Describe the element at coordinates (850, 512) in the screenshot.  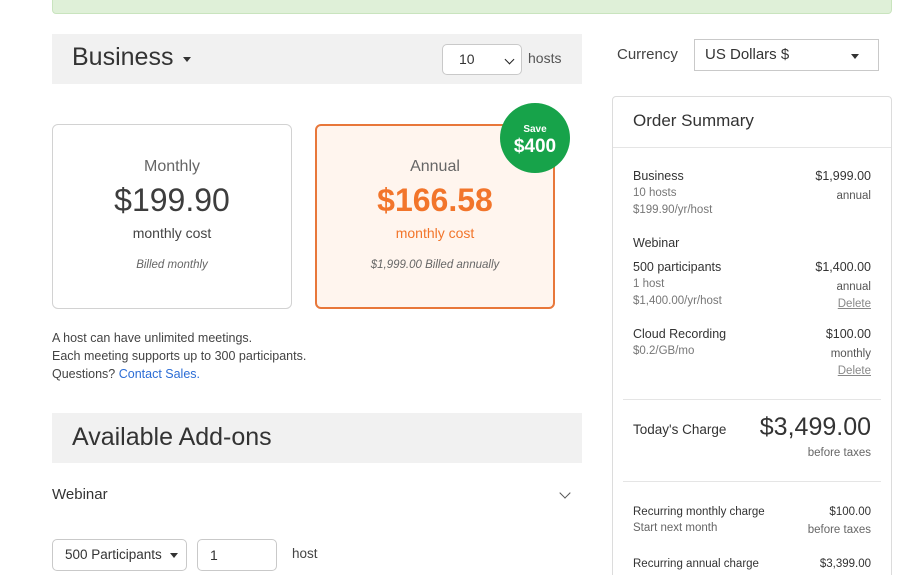
I see `recurring-monthly-amount: $100.00` at that location.